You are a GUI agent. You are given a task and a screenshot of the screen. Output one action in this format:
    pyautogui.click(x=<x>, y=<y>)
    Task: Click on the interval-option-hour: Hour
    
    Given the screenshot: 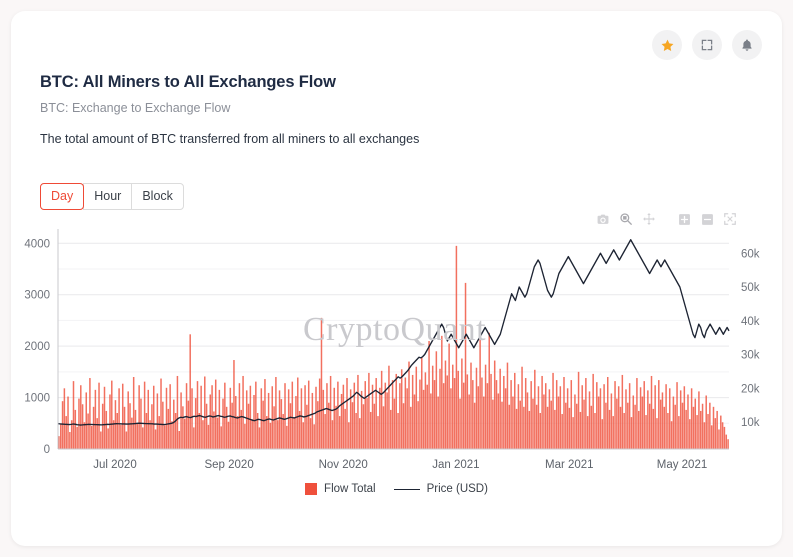 What is the action you would take?
    pyautogui.click(x=108, y=196)
    